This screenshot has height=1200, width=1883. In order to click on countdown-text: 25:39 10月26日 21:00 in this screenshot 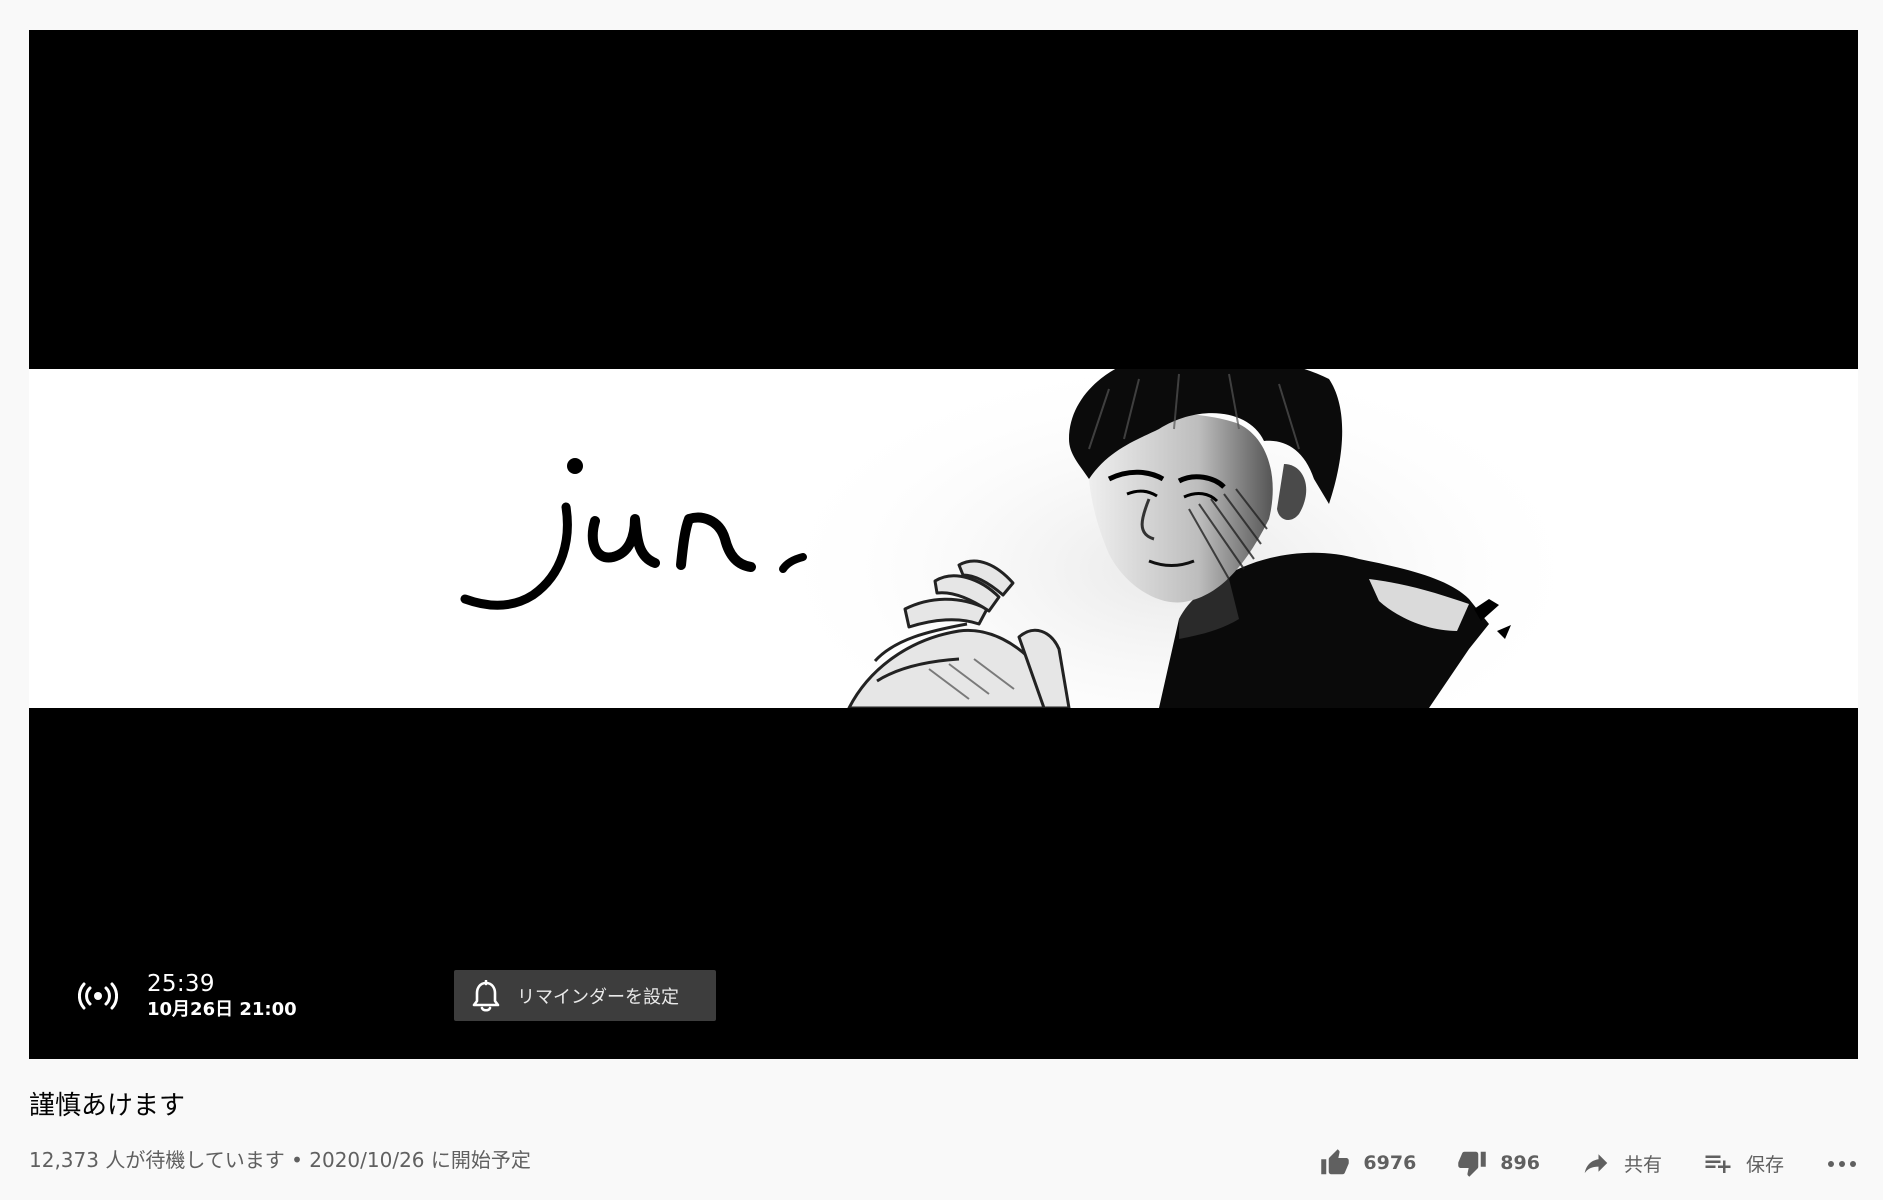, I will do `click(222, 996)`.